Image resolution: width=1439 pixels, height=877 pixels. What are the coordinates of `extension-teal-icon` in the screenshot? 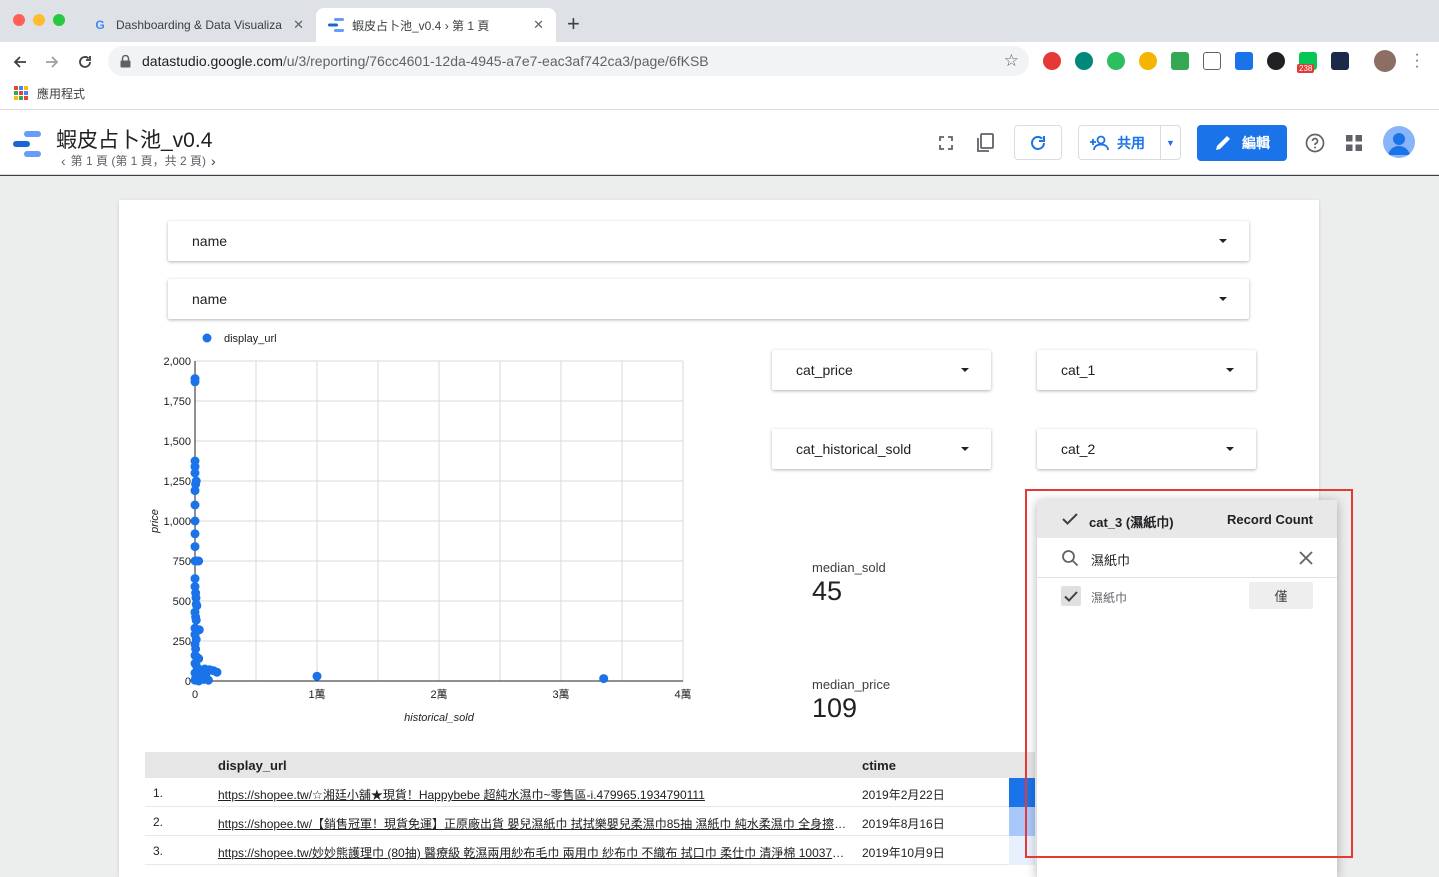 It's located at (1084, 61).